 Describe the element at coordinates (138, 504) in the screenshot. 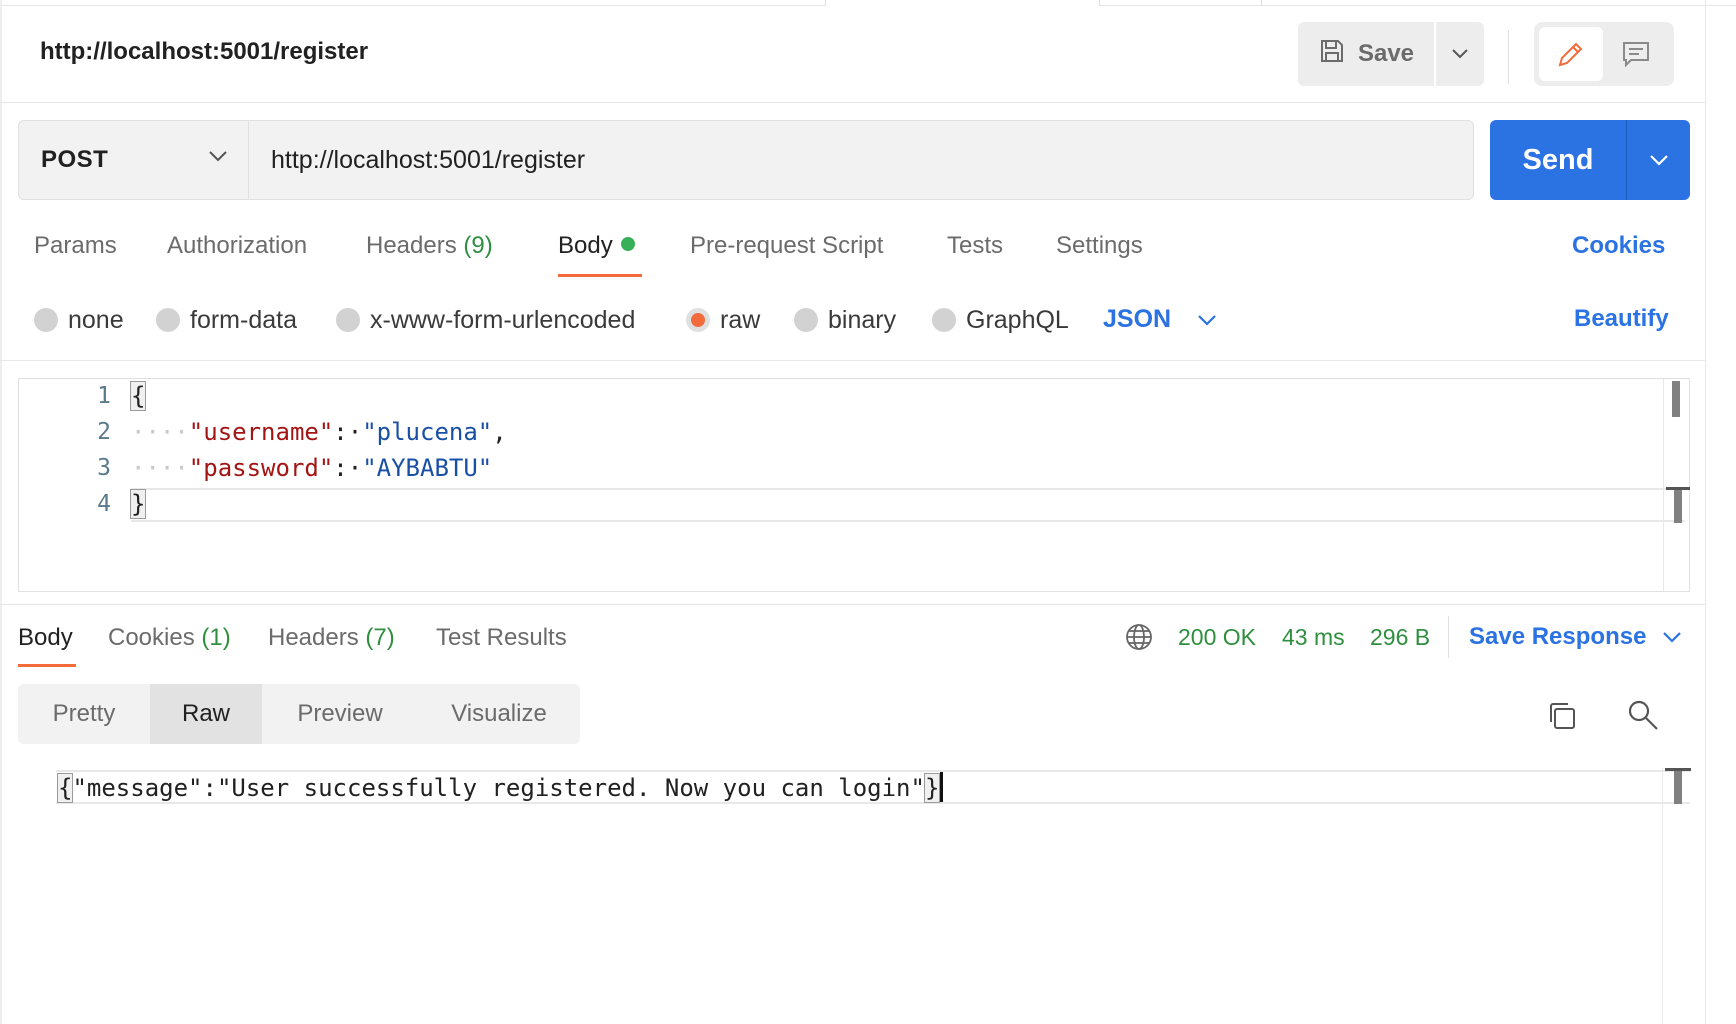

I see `code-line: }` at that location.